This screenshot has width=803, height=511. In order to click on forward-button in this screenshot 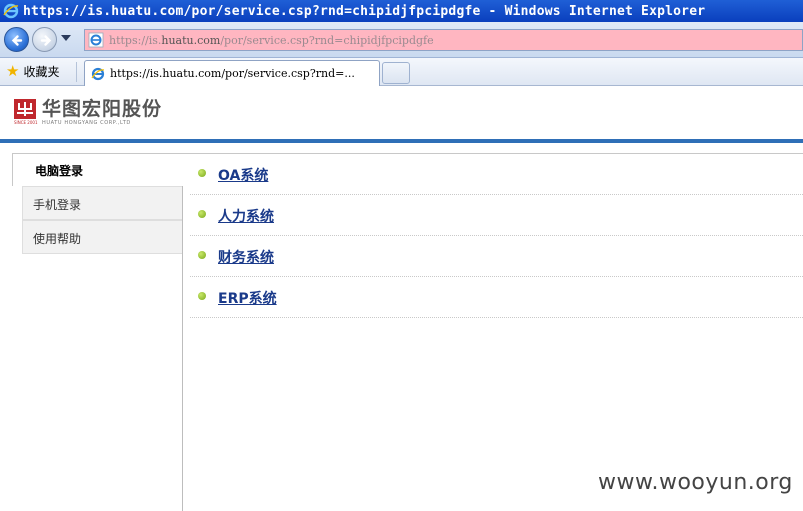, I will do `click(44, 39)`.